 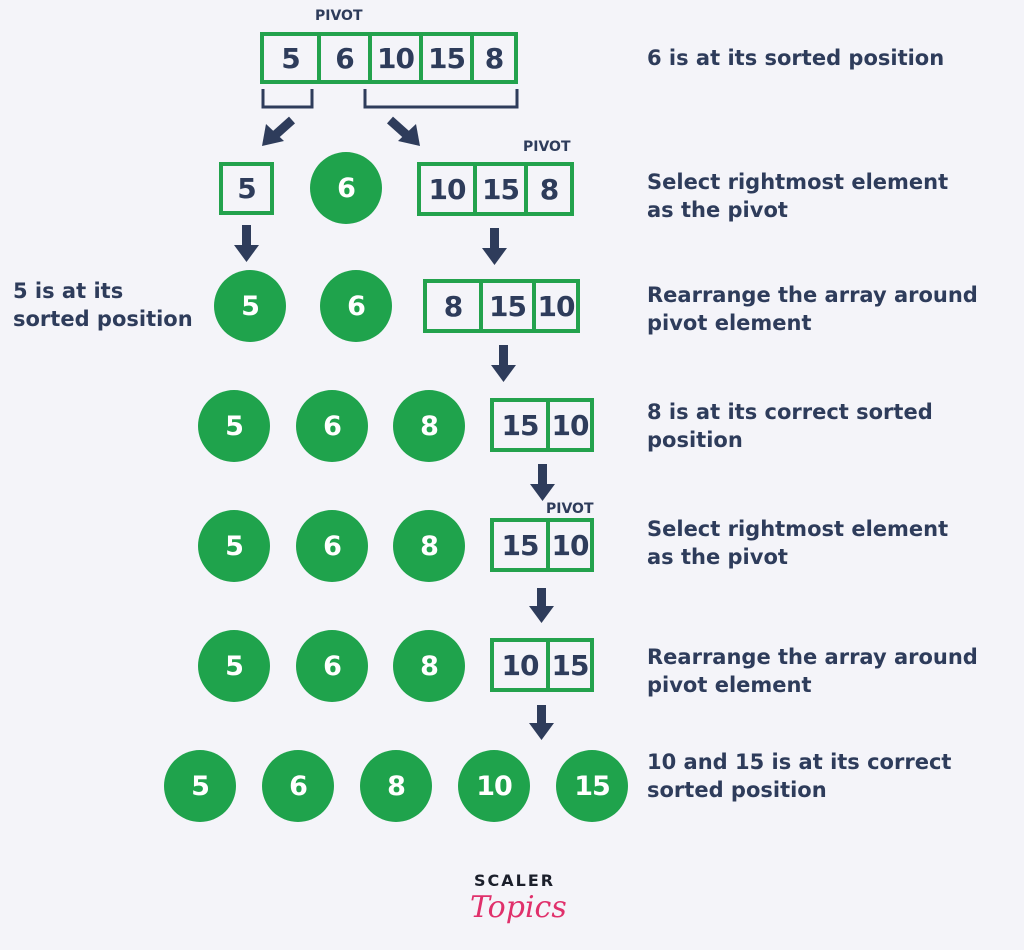 What do you see at coordinates (812, 671) in the screenshot?
I see `step6-note: Rearrange the array around pivot element` at bounding box center [812, 671].